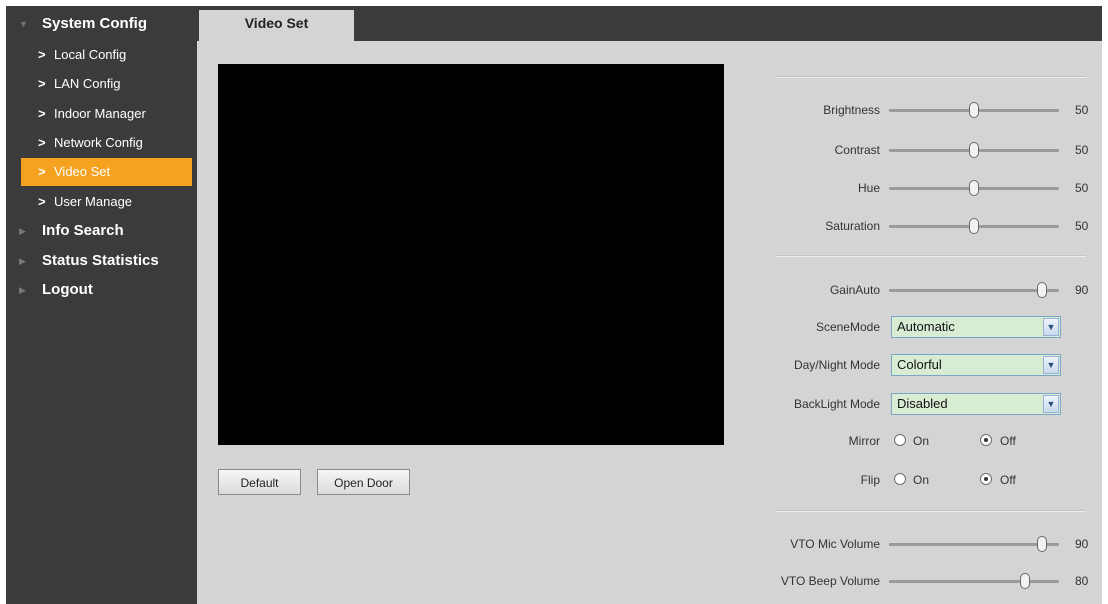 This screenshot has width=1108, height=604. I want to click on beep-volume-value: 80, so click(1082, 581).